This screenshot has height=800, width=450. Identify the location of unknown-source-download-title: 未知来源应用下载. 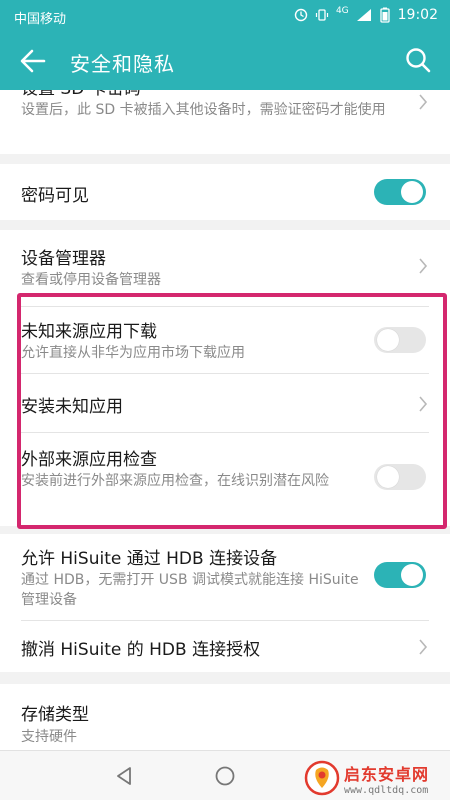
(89, 332).